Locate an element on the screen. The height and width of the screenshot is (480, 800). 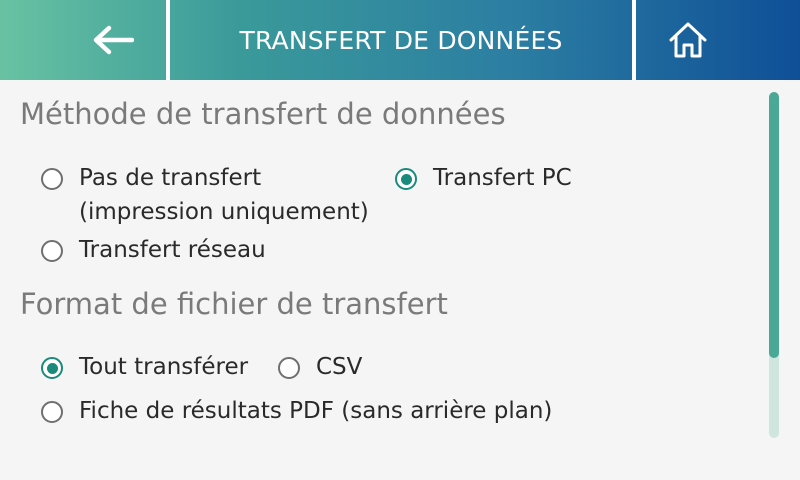
radio-label: Transfert PC is located at coordinates (502, 178).